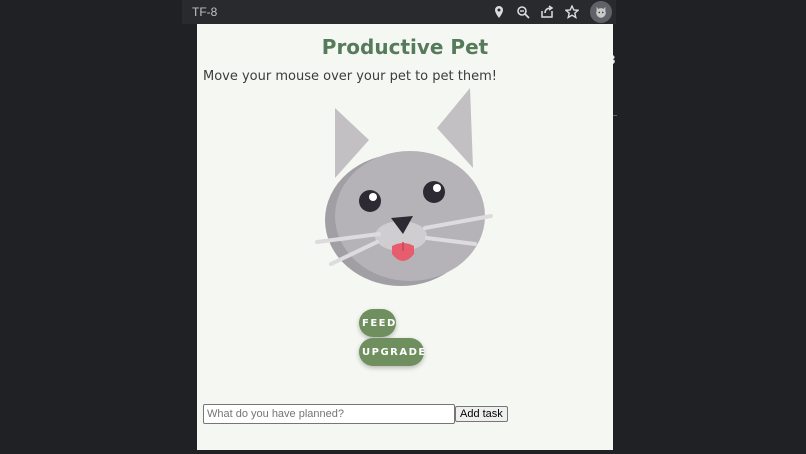  I want to click on task-input, so click(329, 414).